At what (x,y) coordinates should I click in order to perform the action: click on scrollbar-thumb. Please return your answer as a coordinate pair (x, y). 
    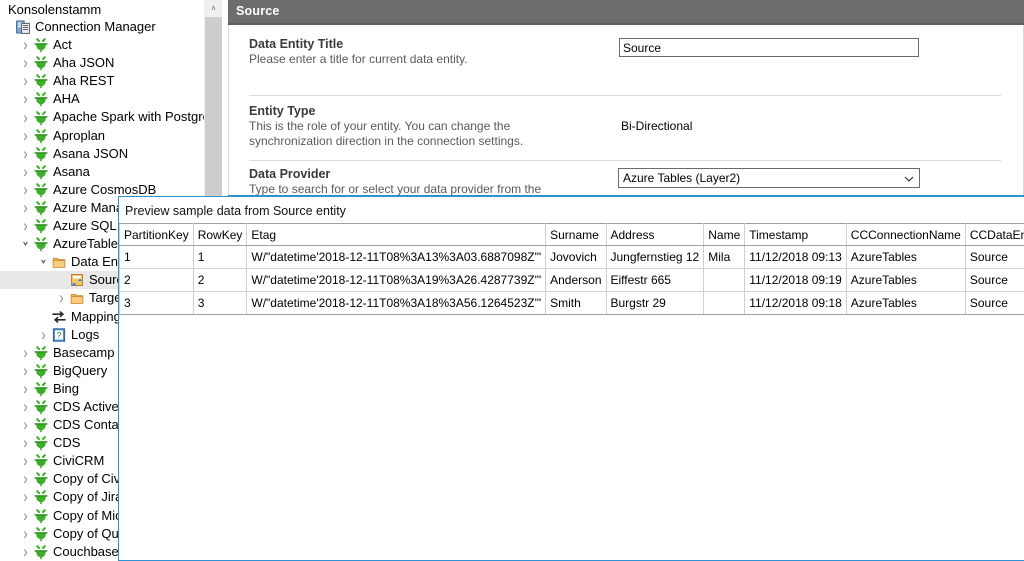
    Looking at the image, I should click on (213, 109).